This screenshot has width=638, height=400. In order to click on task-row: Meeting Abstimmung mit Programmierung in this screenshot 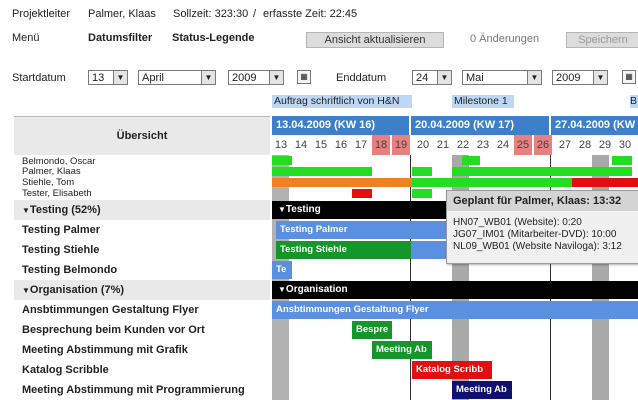, I will do `click(142, 390)`.